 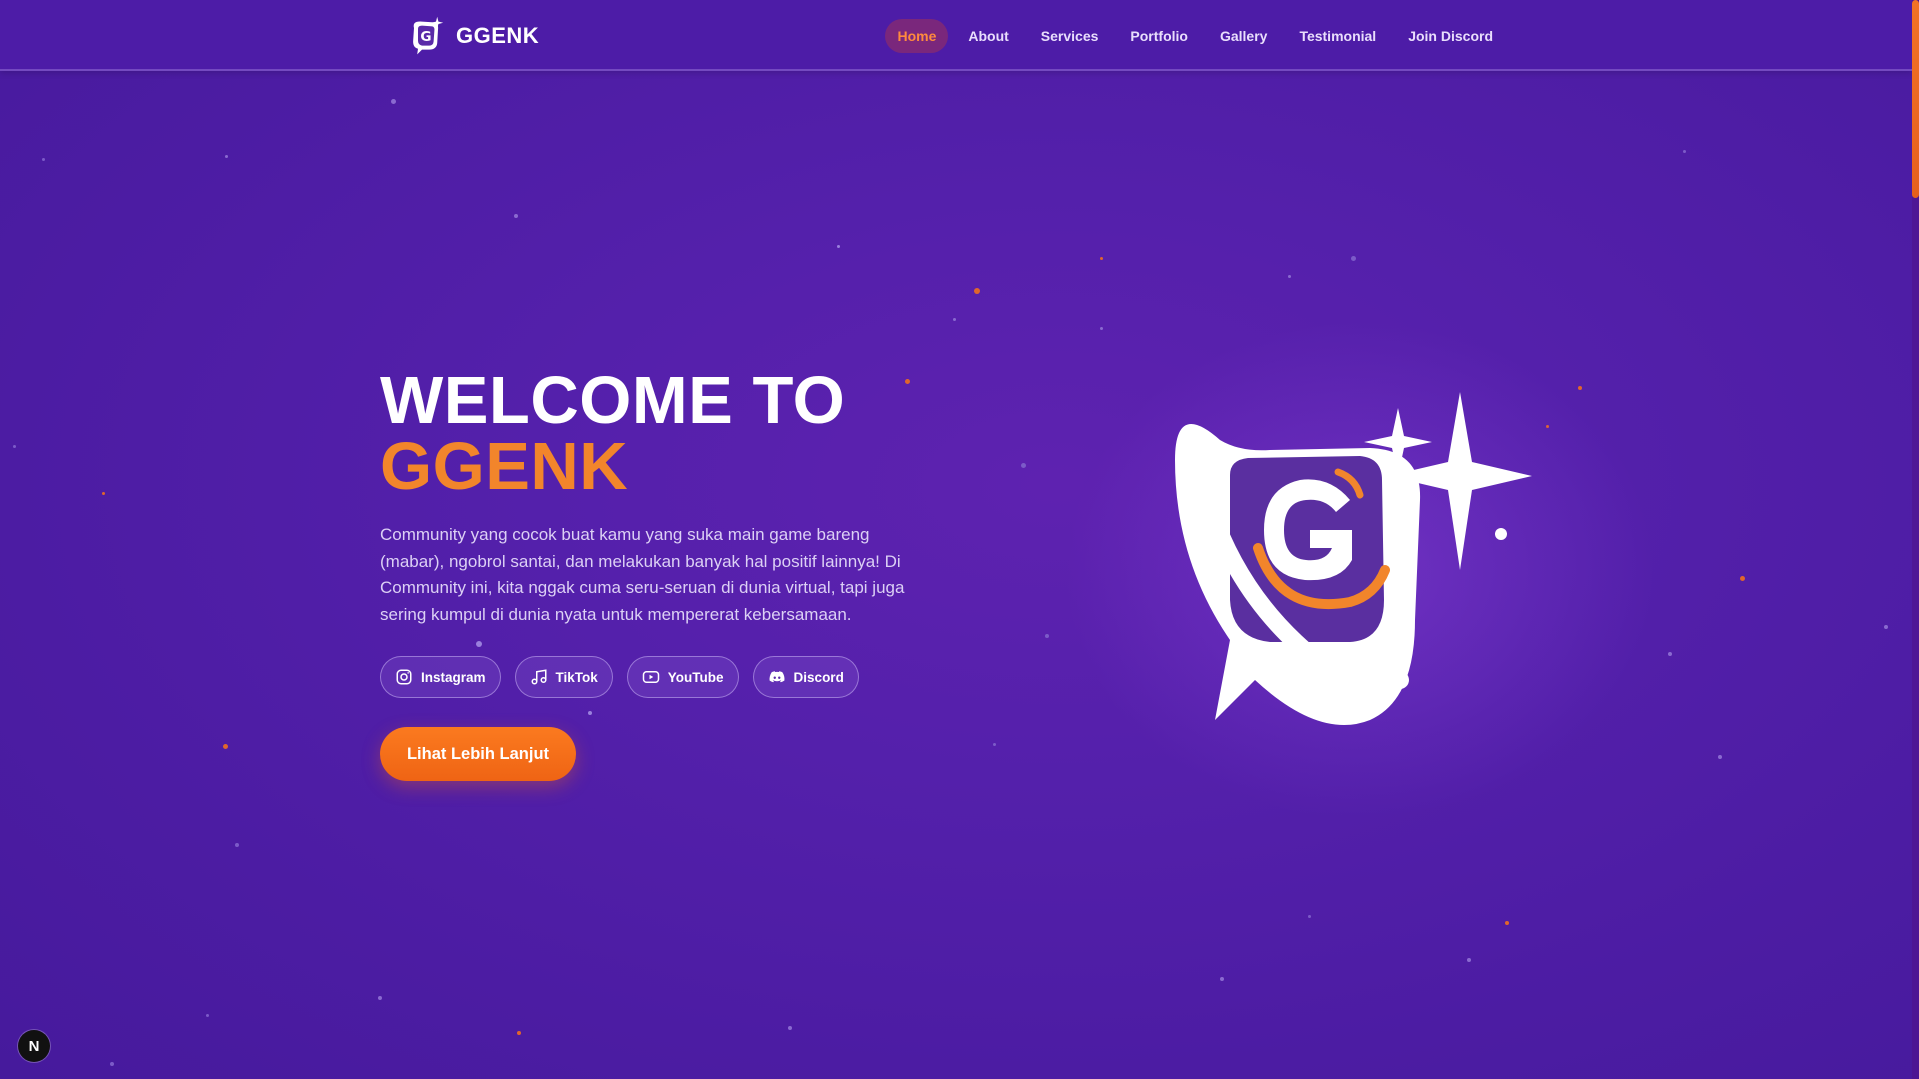 I want to click on hero-title-brand: GGENK, so click(x=504, y=466).